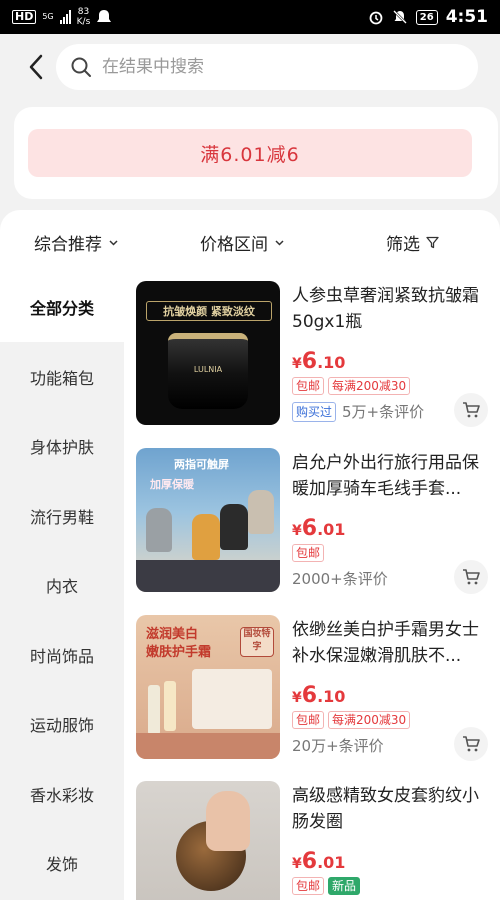 The image size is (500, 900). Describe the element at coordinates (311, 840) in the screenshot. I see `product-card: 高级感精致女皮套豹纹小肠发圈 ¥6.01 包邮 新品` at that location.